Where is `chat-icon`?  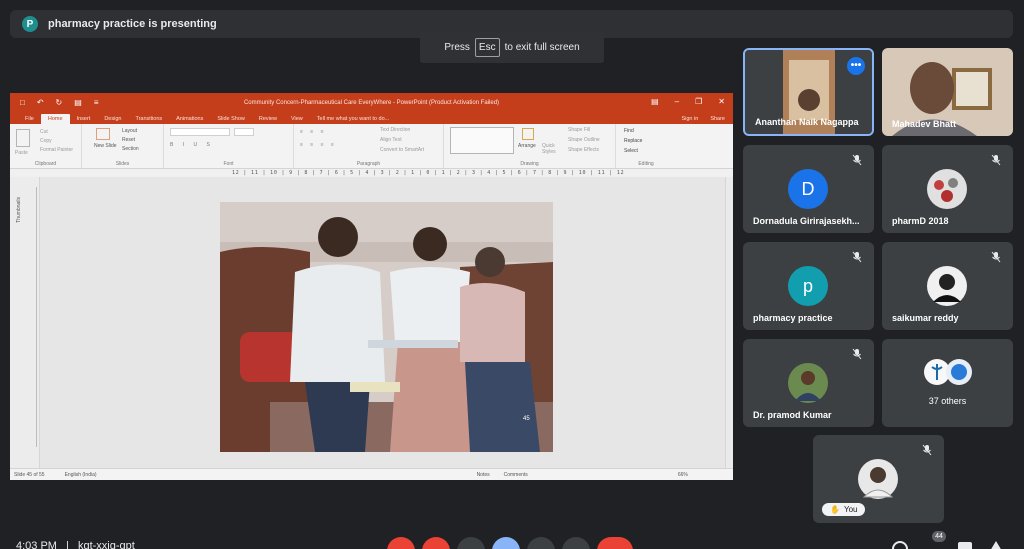 chat-icon is located at coordinates (965, 545).